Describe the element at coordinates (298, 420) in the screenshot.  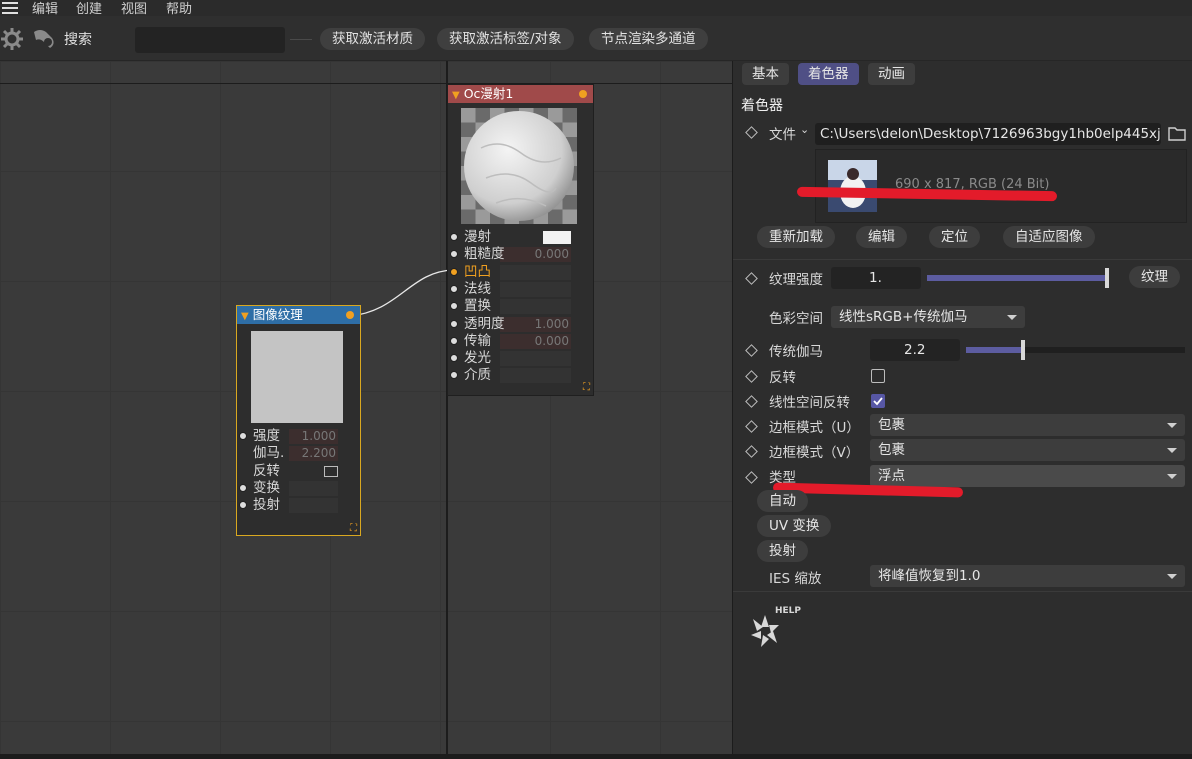
I see `image-texture-node: ▼ 图像纹理 强度 1.000 伽马. 2.200 反转 变换 投射 ⛶` at that location.